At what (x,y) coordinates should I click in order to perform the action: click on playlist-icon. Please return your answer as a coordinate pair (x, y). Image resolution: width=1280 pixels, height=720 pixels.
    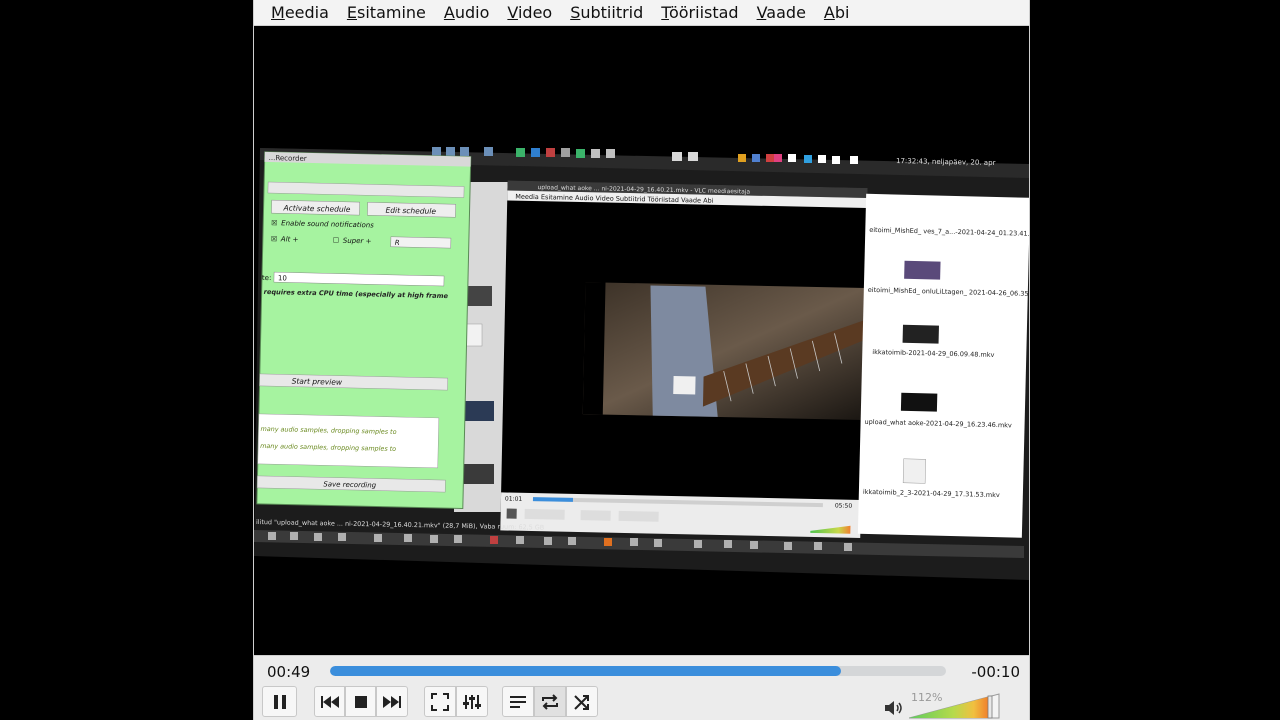
    Looking at the image, I should click on (518, 701).